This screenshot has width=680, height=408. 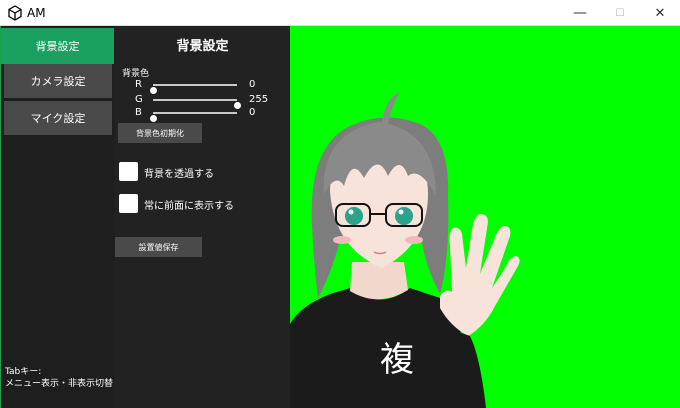 I want to click on transparent-label: 背景を透過する, so click(x=179, y=174).